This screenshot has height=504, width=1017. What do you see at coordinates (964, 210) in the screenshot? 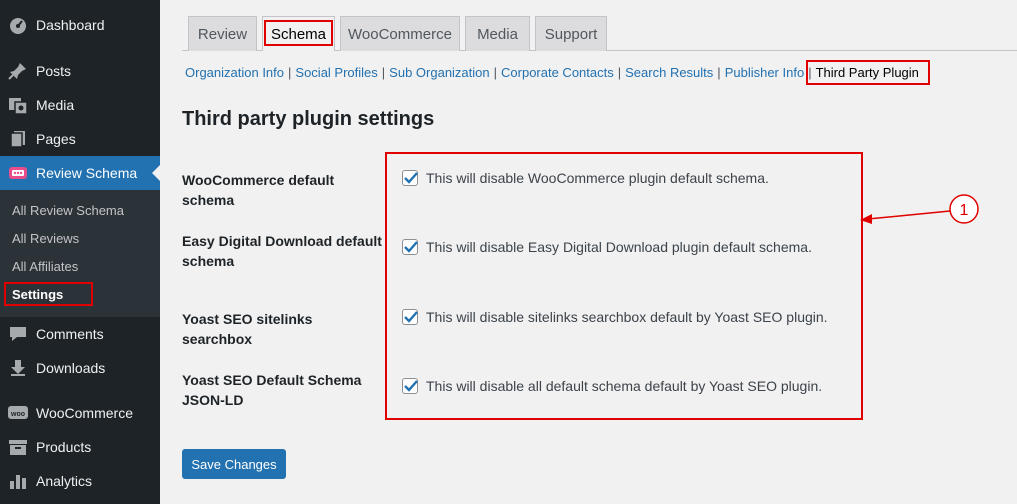
I see `annotation-number: 1` at bounding box center [964, 210].